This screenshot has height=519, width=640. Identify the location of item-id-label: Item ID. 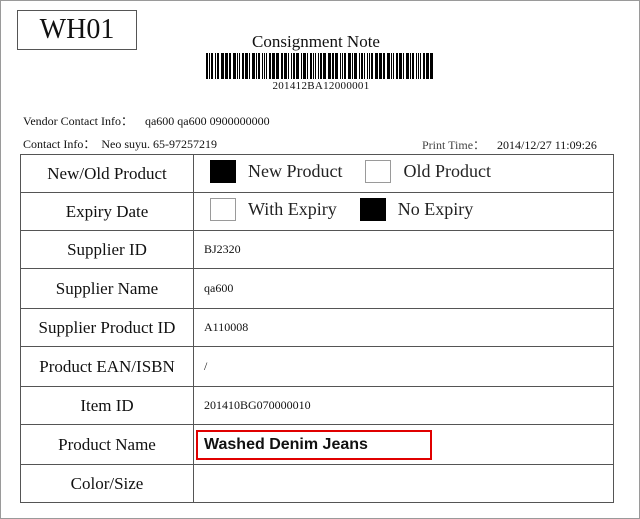
(107, 405).